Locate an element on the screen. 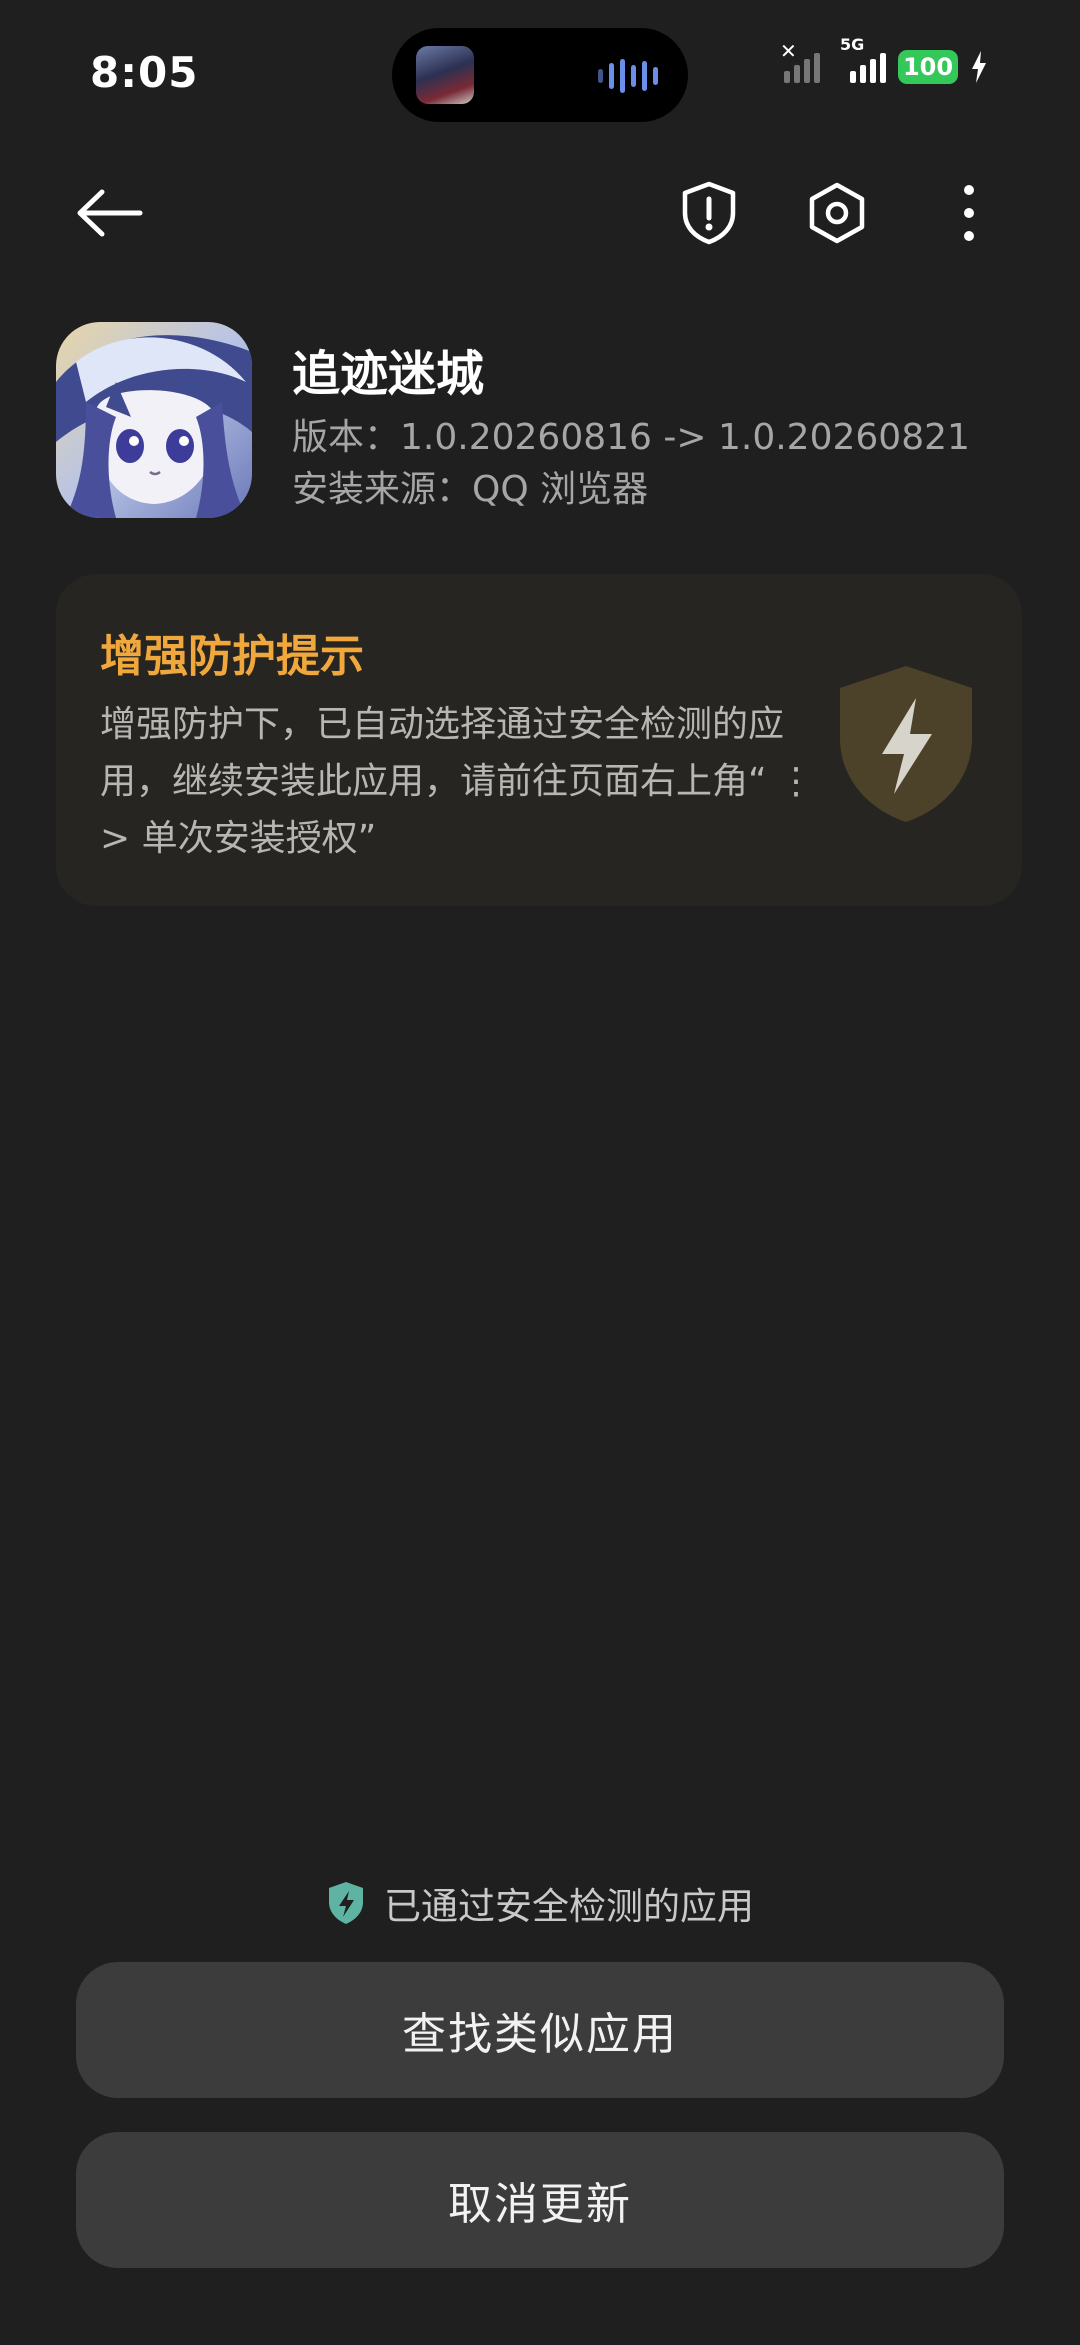  network-type: 5G is located at coordinates (852, 44).